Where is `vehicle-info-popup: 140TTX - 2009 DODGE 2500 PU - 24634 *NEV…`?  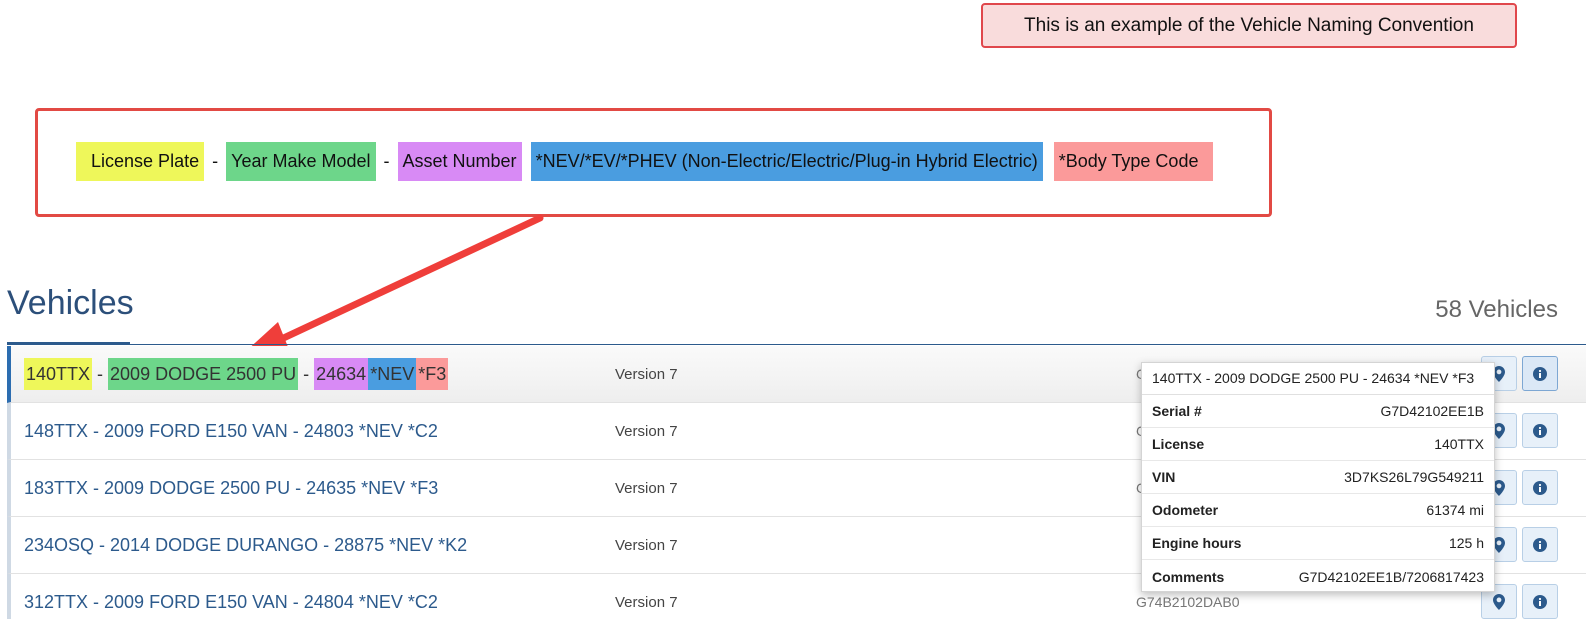 vehicle-info-popup: 140TTX - 2009 DODGE 2500 PU - 24634 *NEV… is located at coordinates (1318, 477).